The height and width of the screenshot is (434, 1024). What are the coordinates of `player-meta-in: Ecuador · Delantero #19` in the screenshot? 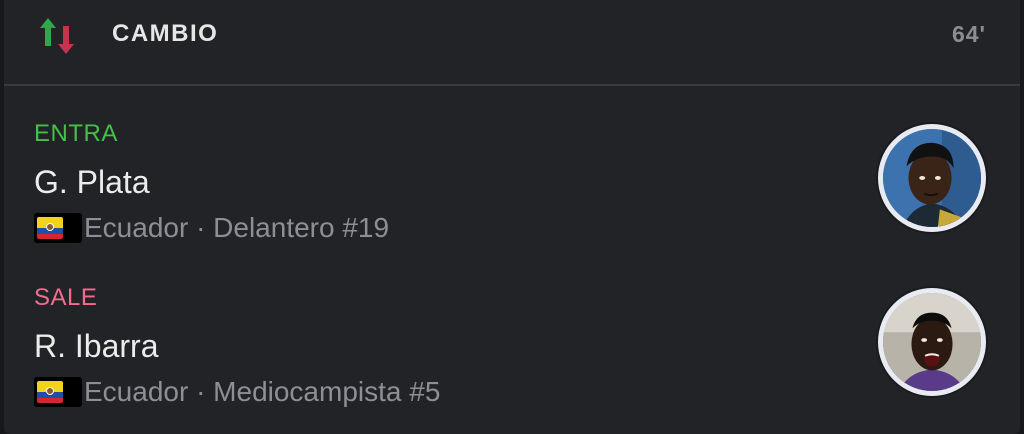 It's located at (211, 228).